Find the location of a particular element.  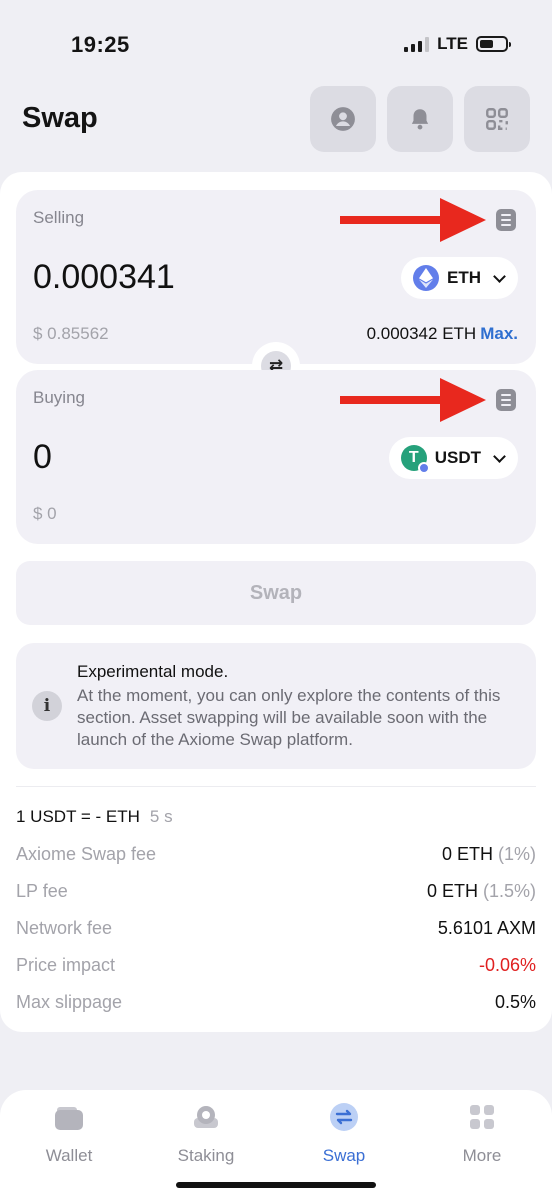

buying-token-selector: T USDT is located at coordinates (453, 458).